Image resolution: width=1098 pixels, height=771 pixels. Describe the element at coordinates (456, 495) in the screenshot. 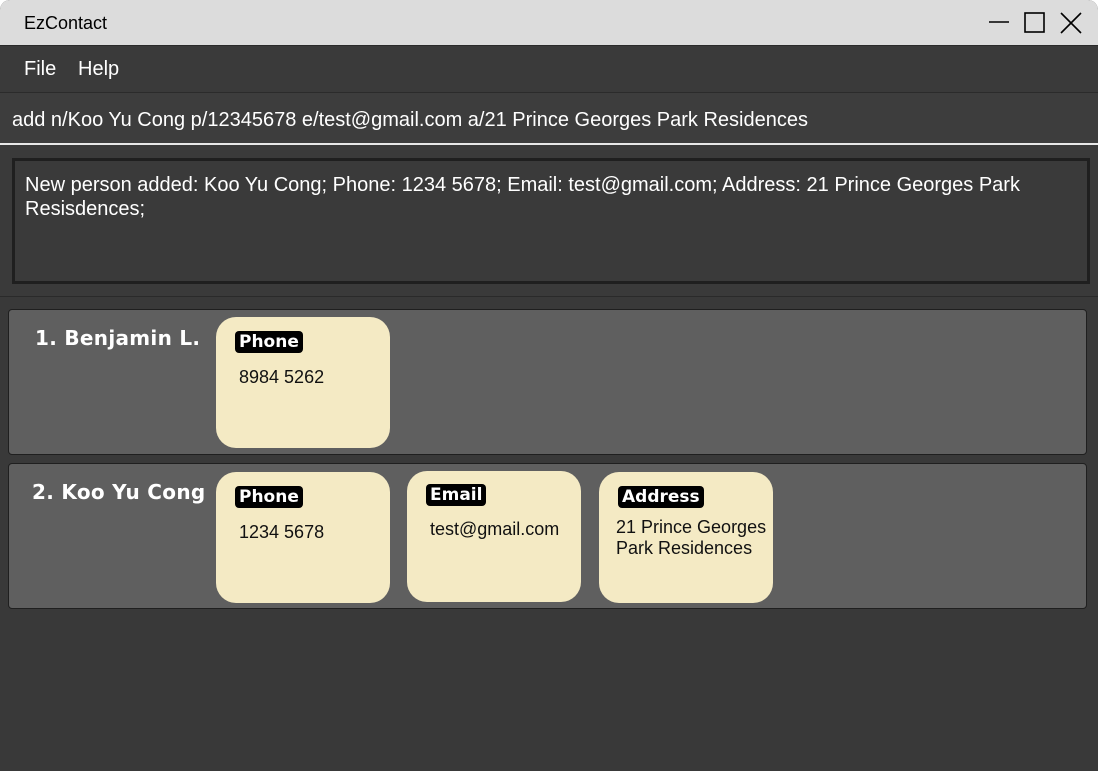

I see `email-label: Email` at that location.